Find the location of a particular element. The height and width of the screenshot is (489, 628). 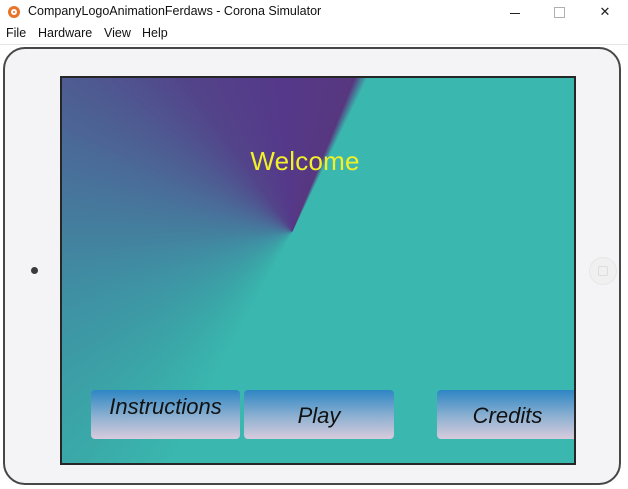

maximize-icon is located at coordinates (559, 12).